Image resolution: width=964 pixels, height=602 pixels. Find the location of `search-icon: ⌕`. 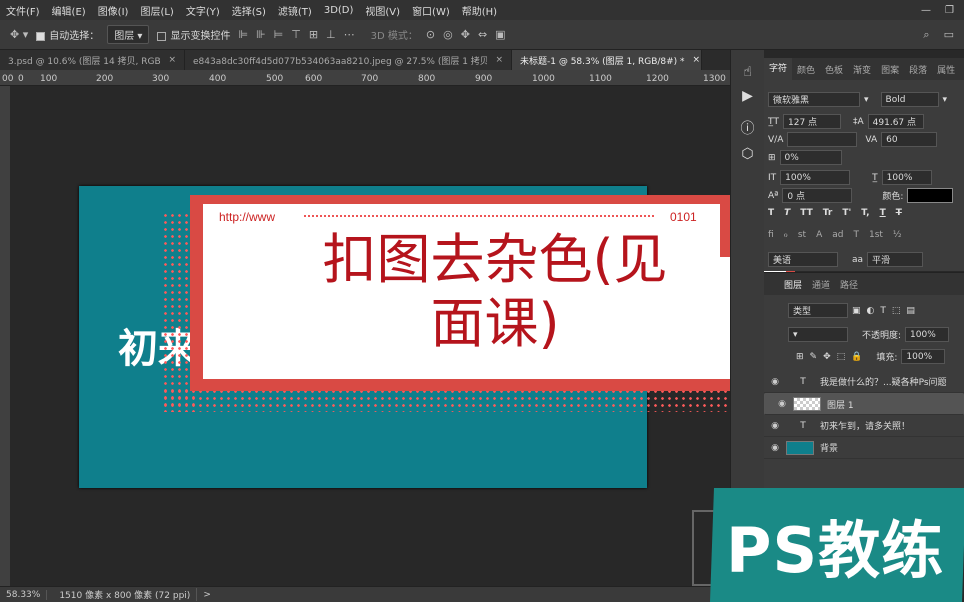

search-icon: ⌕ is located at coordinates (926, 35).